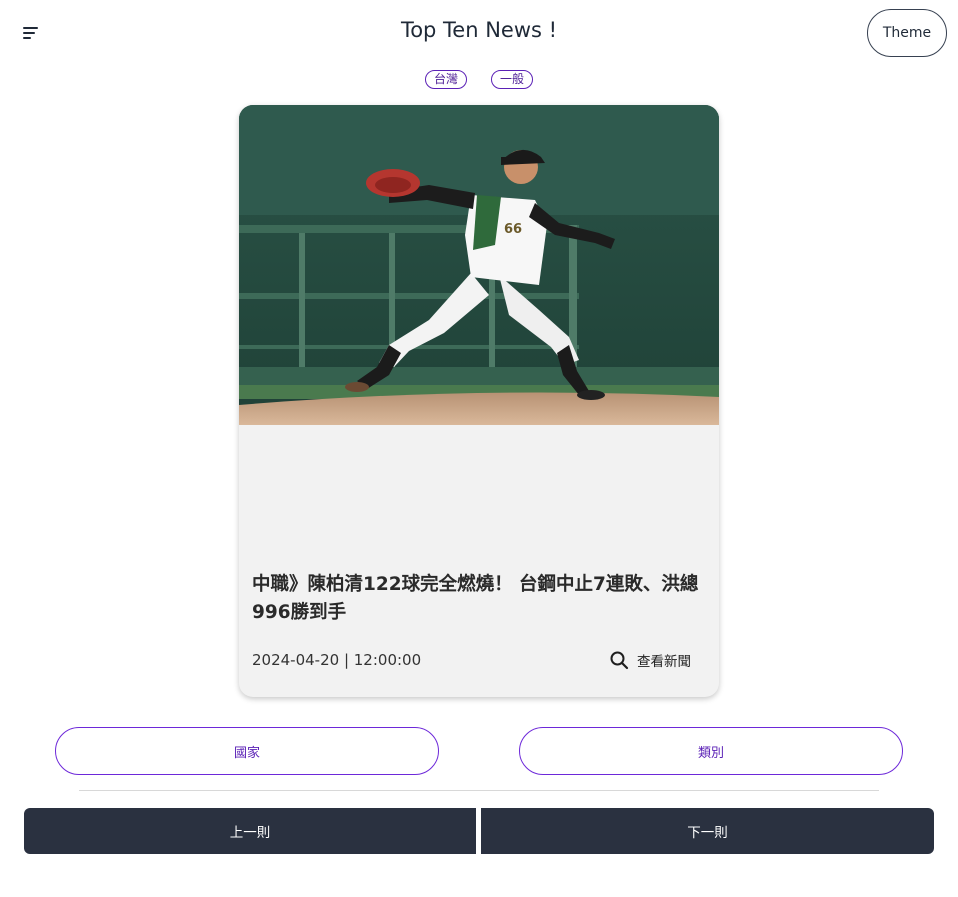 The height and width of the screenshot is (897, 958). I want to click on view-news-label: 查看新聞, so click(664, 662).